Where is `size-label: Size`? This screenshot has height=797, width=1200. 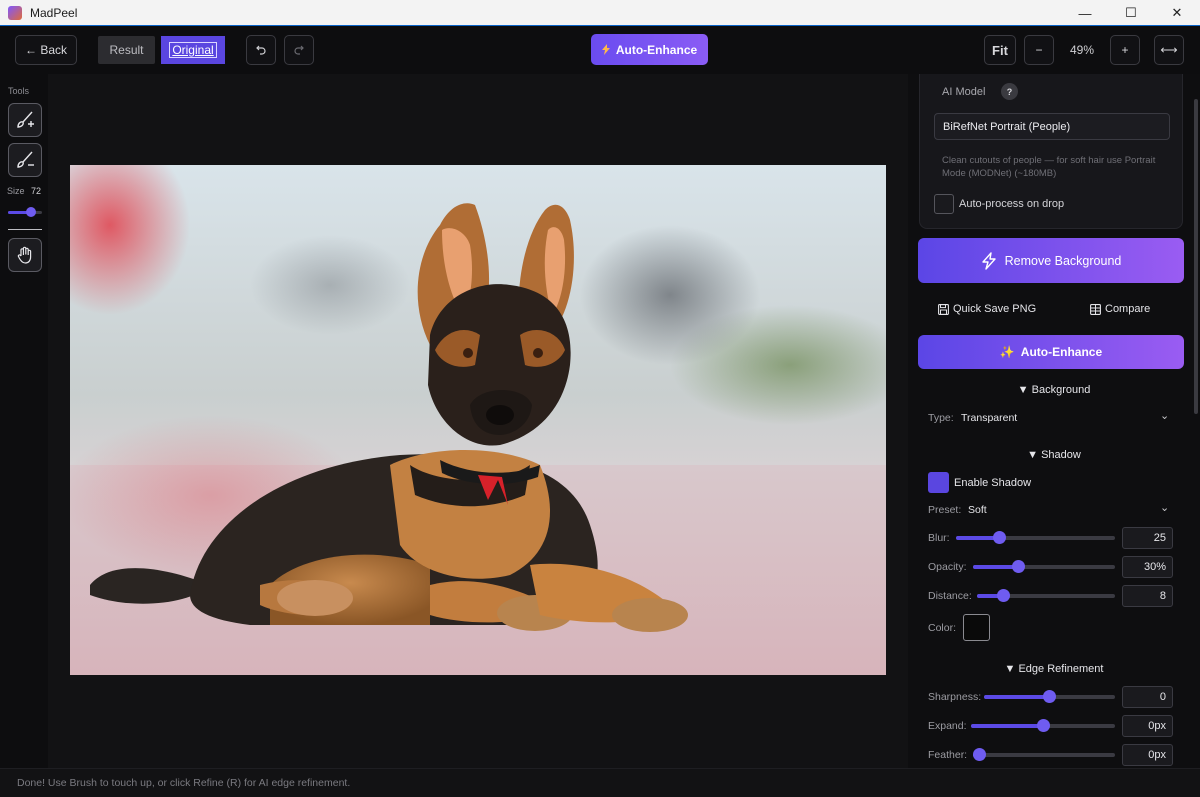 size-label: Size is located at coordinates (16, 191).